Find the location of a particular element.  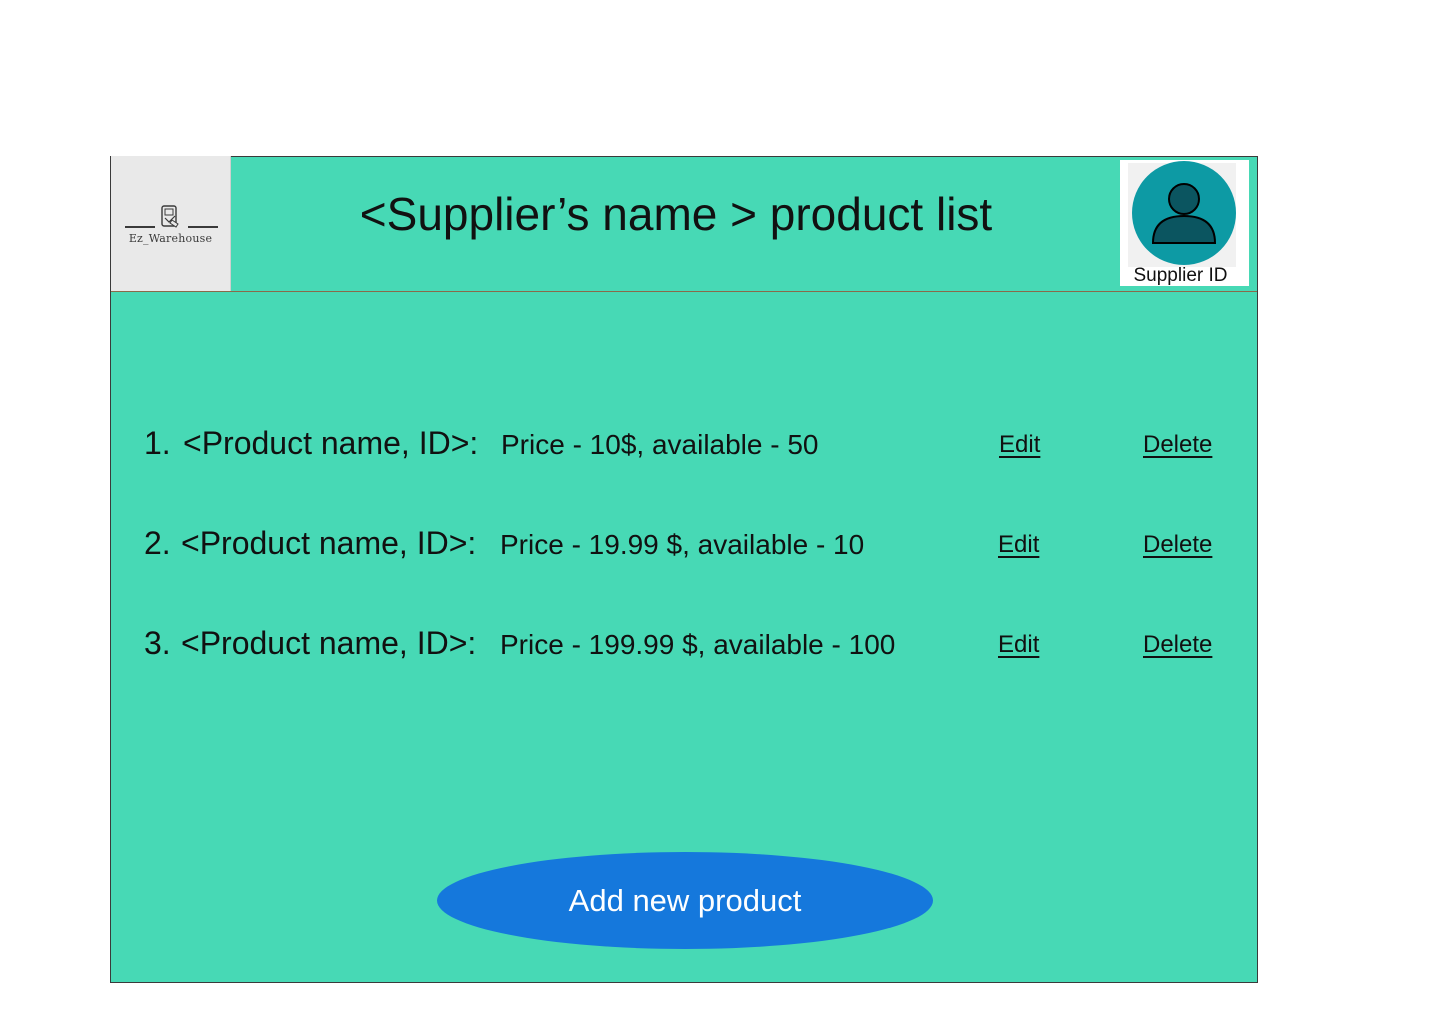

app-logo: Ez_Warehouse is located at coordinates (171, 224).